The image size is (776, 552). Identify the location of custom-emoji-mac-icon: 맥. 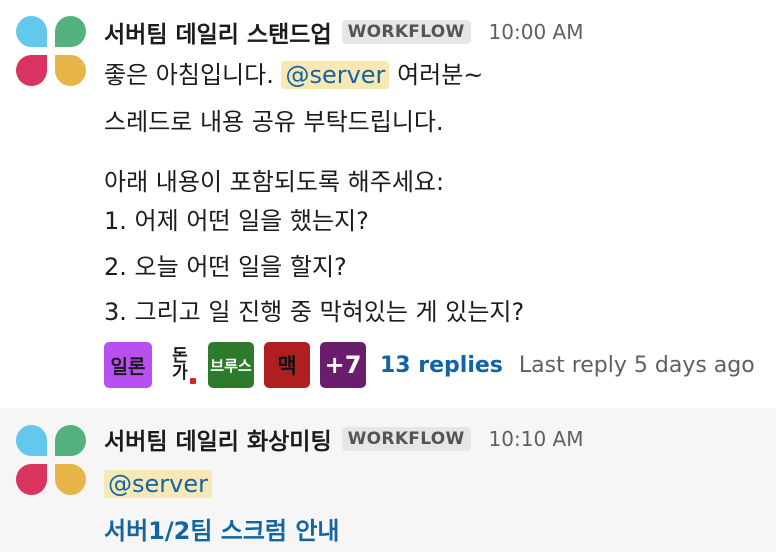
(287, 365).